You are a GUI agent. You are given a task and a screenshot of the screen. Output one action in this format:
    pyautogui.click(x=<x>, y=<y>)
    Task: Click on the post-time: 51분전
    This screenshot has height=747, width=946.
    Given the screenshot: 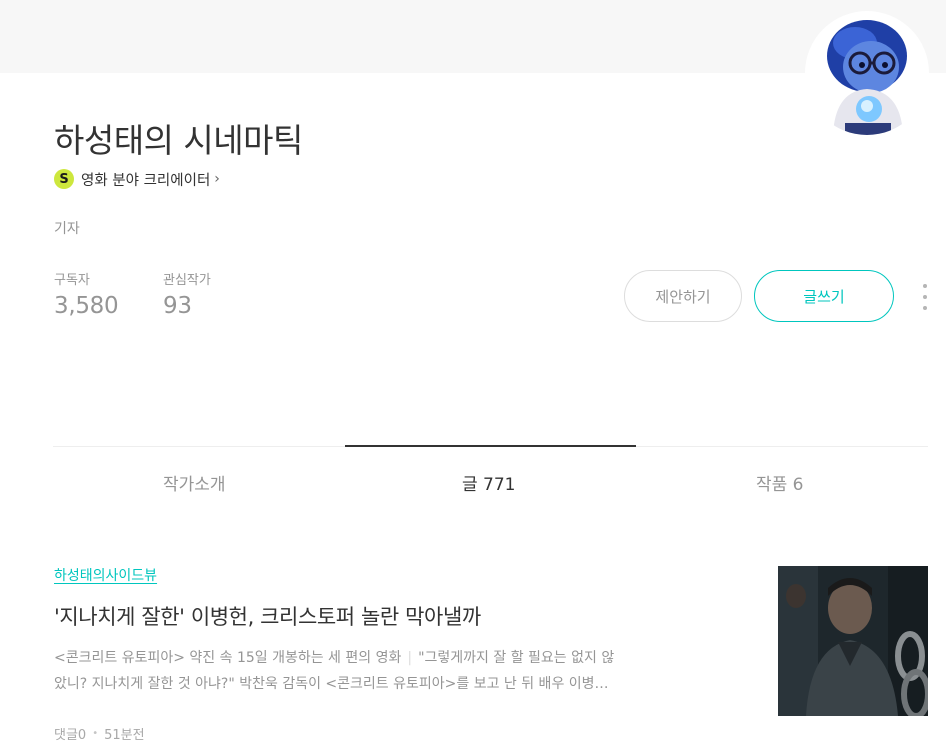 What is the action you would take?
    pyautogui.click(x=124, y=735)
    